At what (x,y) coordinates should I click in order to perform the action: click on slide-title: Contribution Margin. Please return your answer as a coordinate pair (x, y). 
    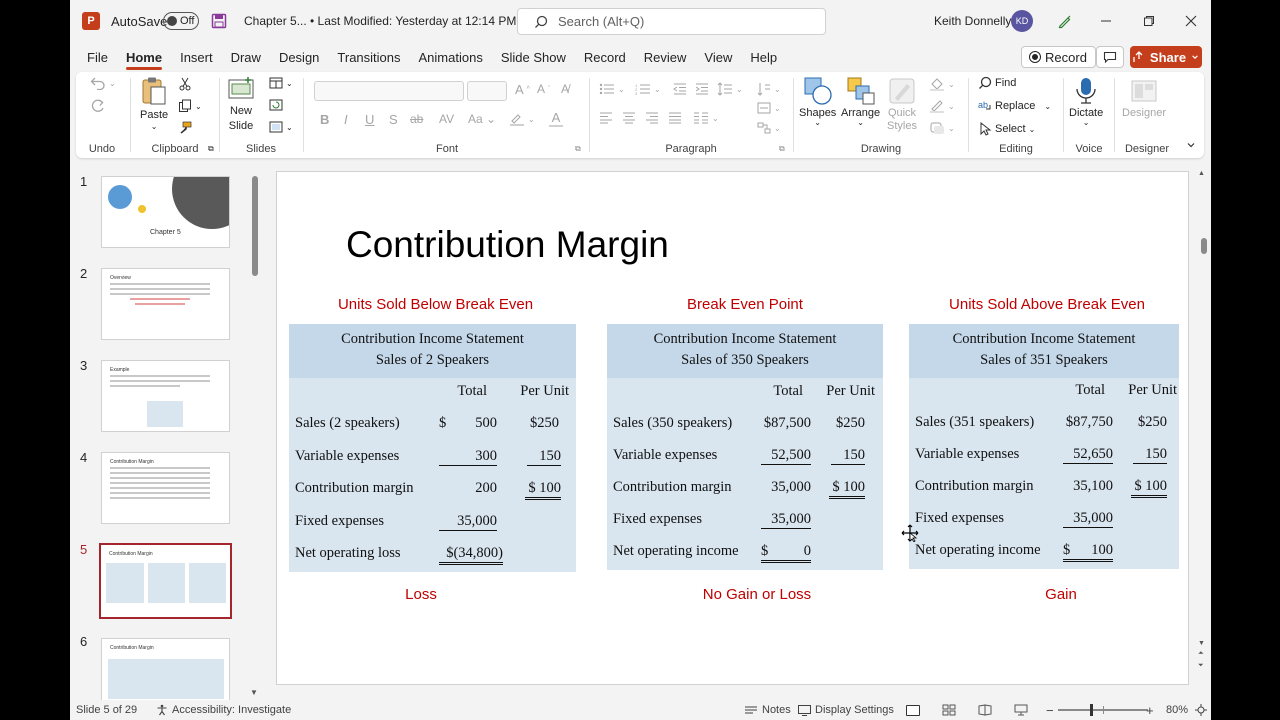
    Looking at the image, I should click on (507, 245).